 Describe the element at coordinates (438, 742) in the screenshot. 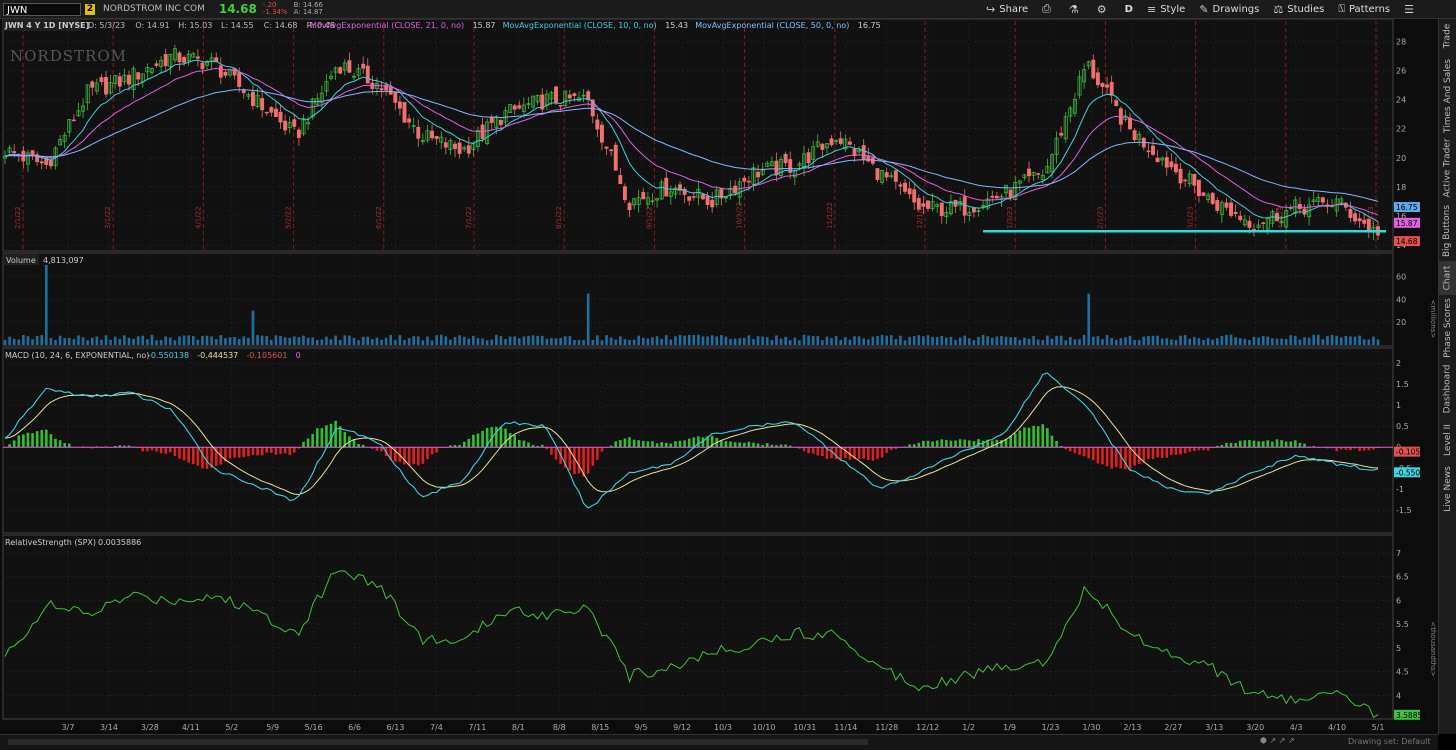

I see `horizontal-scrollbar` at that location.